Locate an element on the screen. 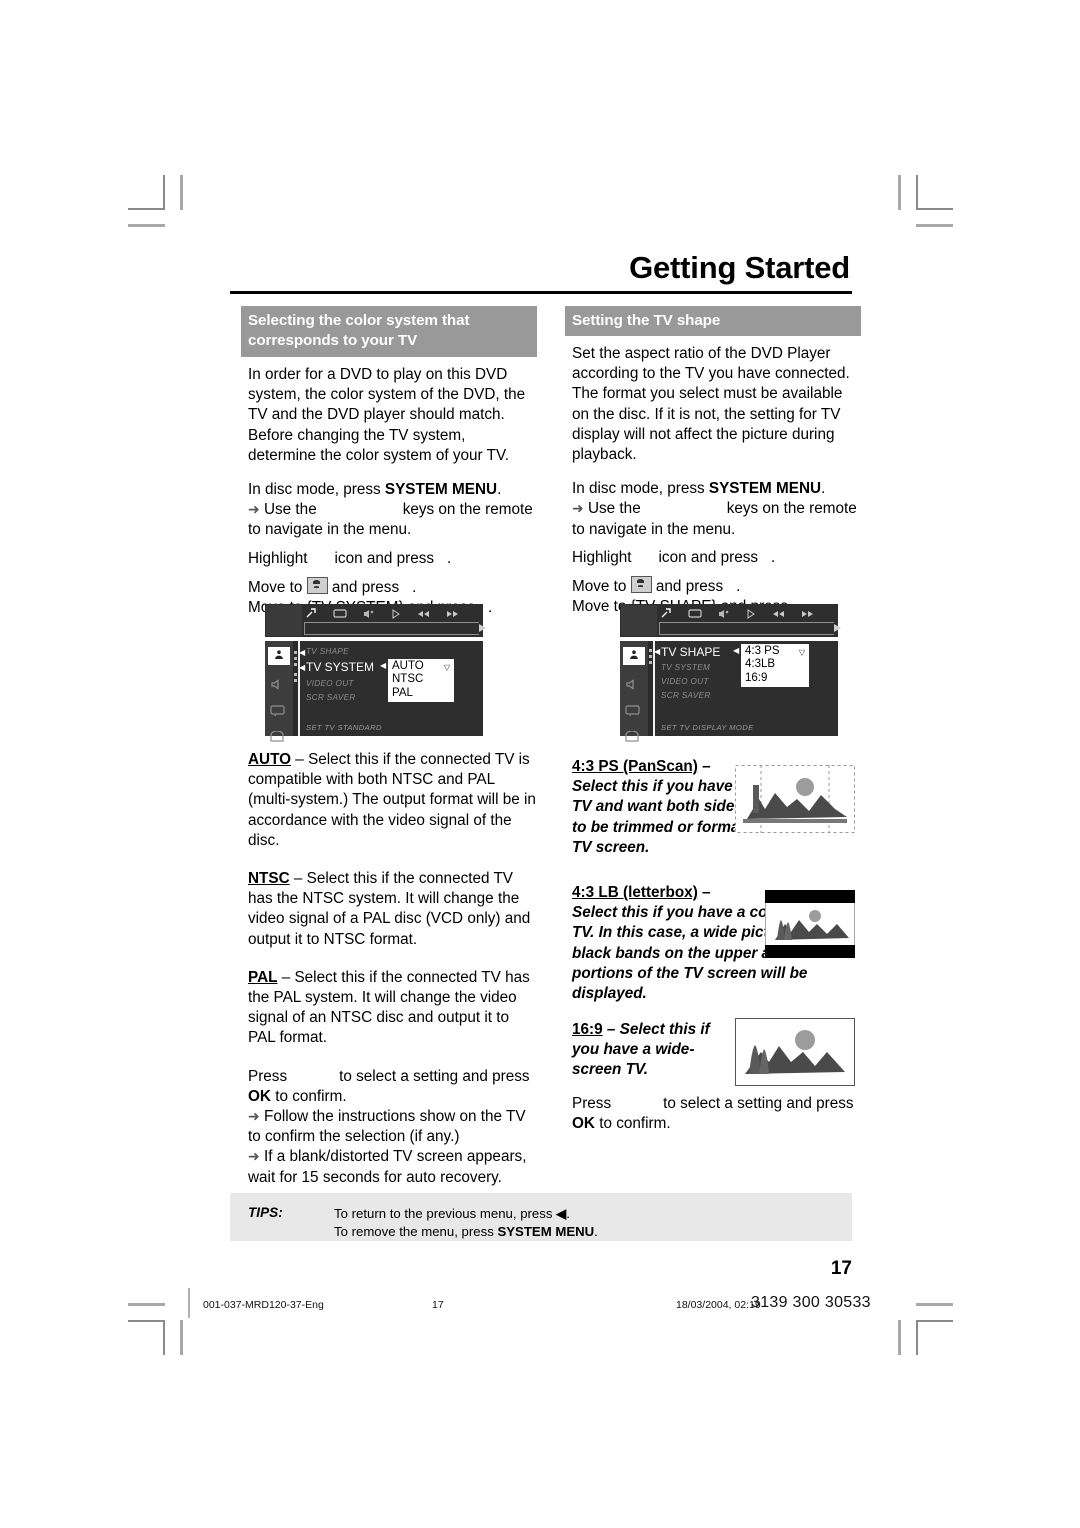 This screenshot has height=1528, width=1080. osd-toolbar-left-block is located at coordinates (284, 620).